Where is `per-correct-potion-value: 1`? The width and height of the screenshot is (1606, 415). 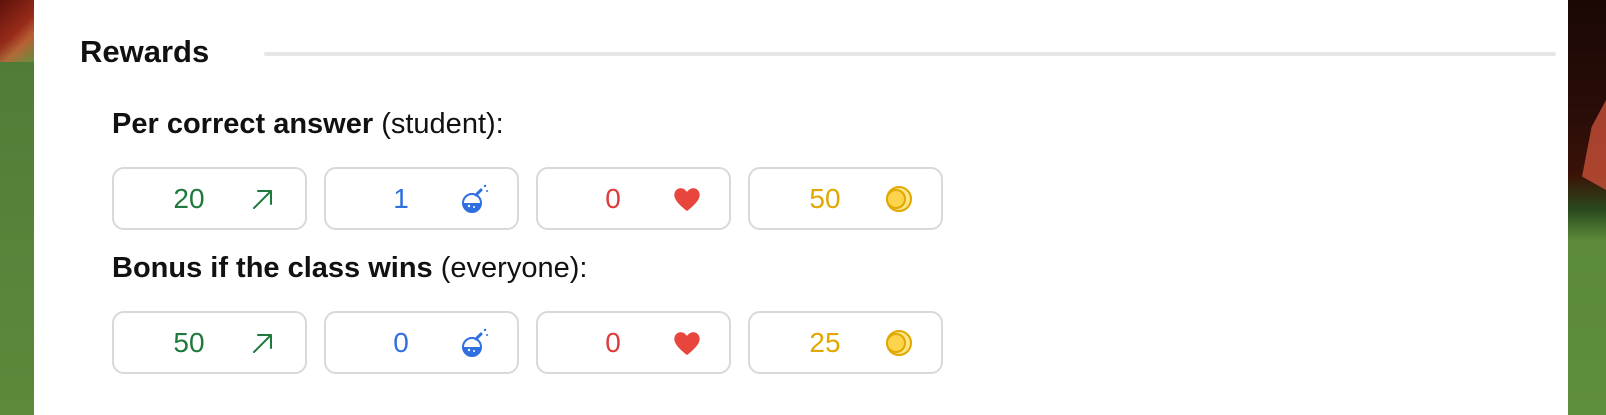 per-correct-potion-value: 1 is located at coordinates (401, 198).